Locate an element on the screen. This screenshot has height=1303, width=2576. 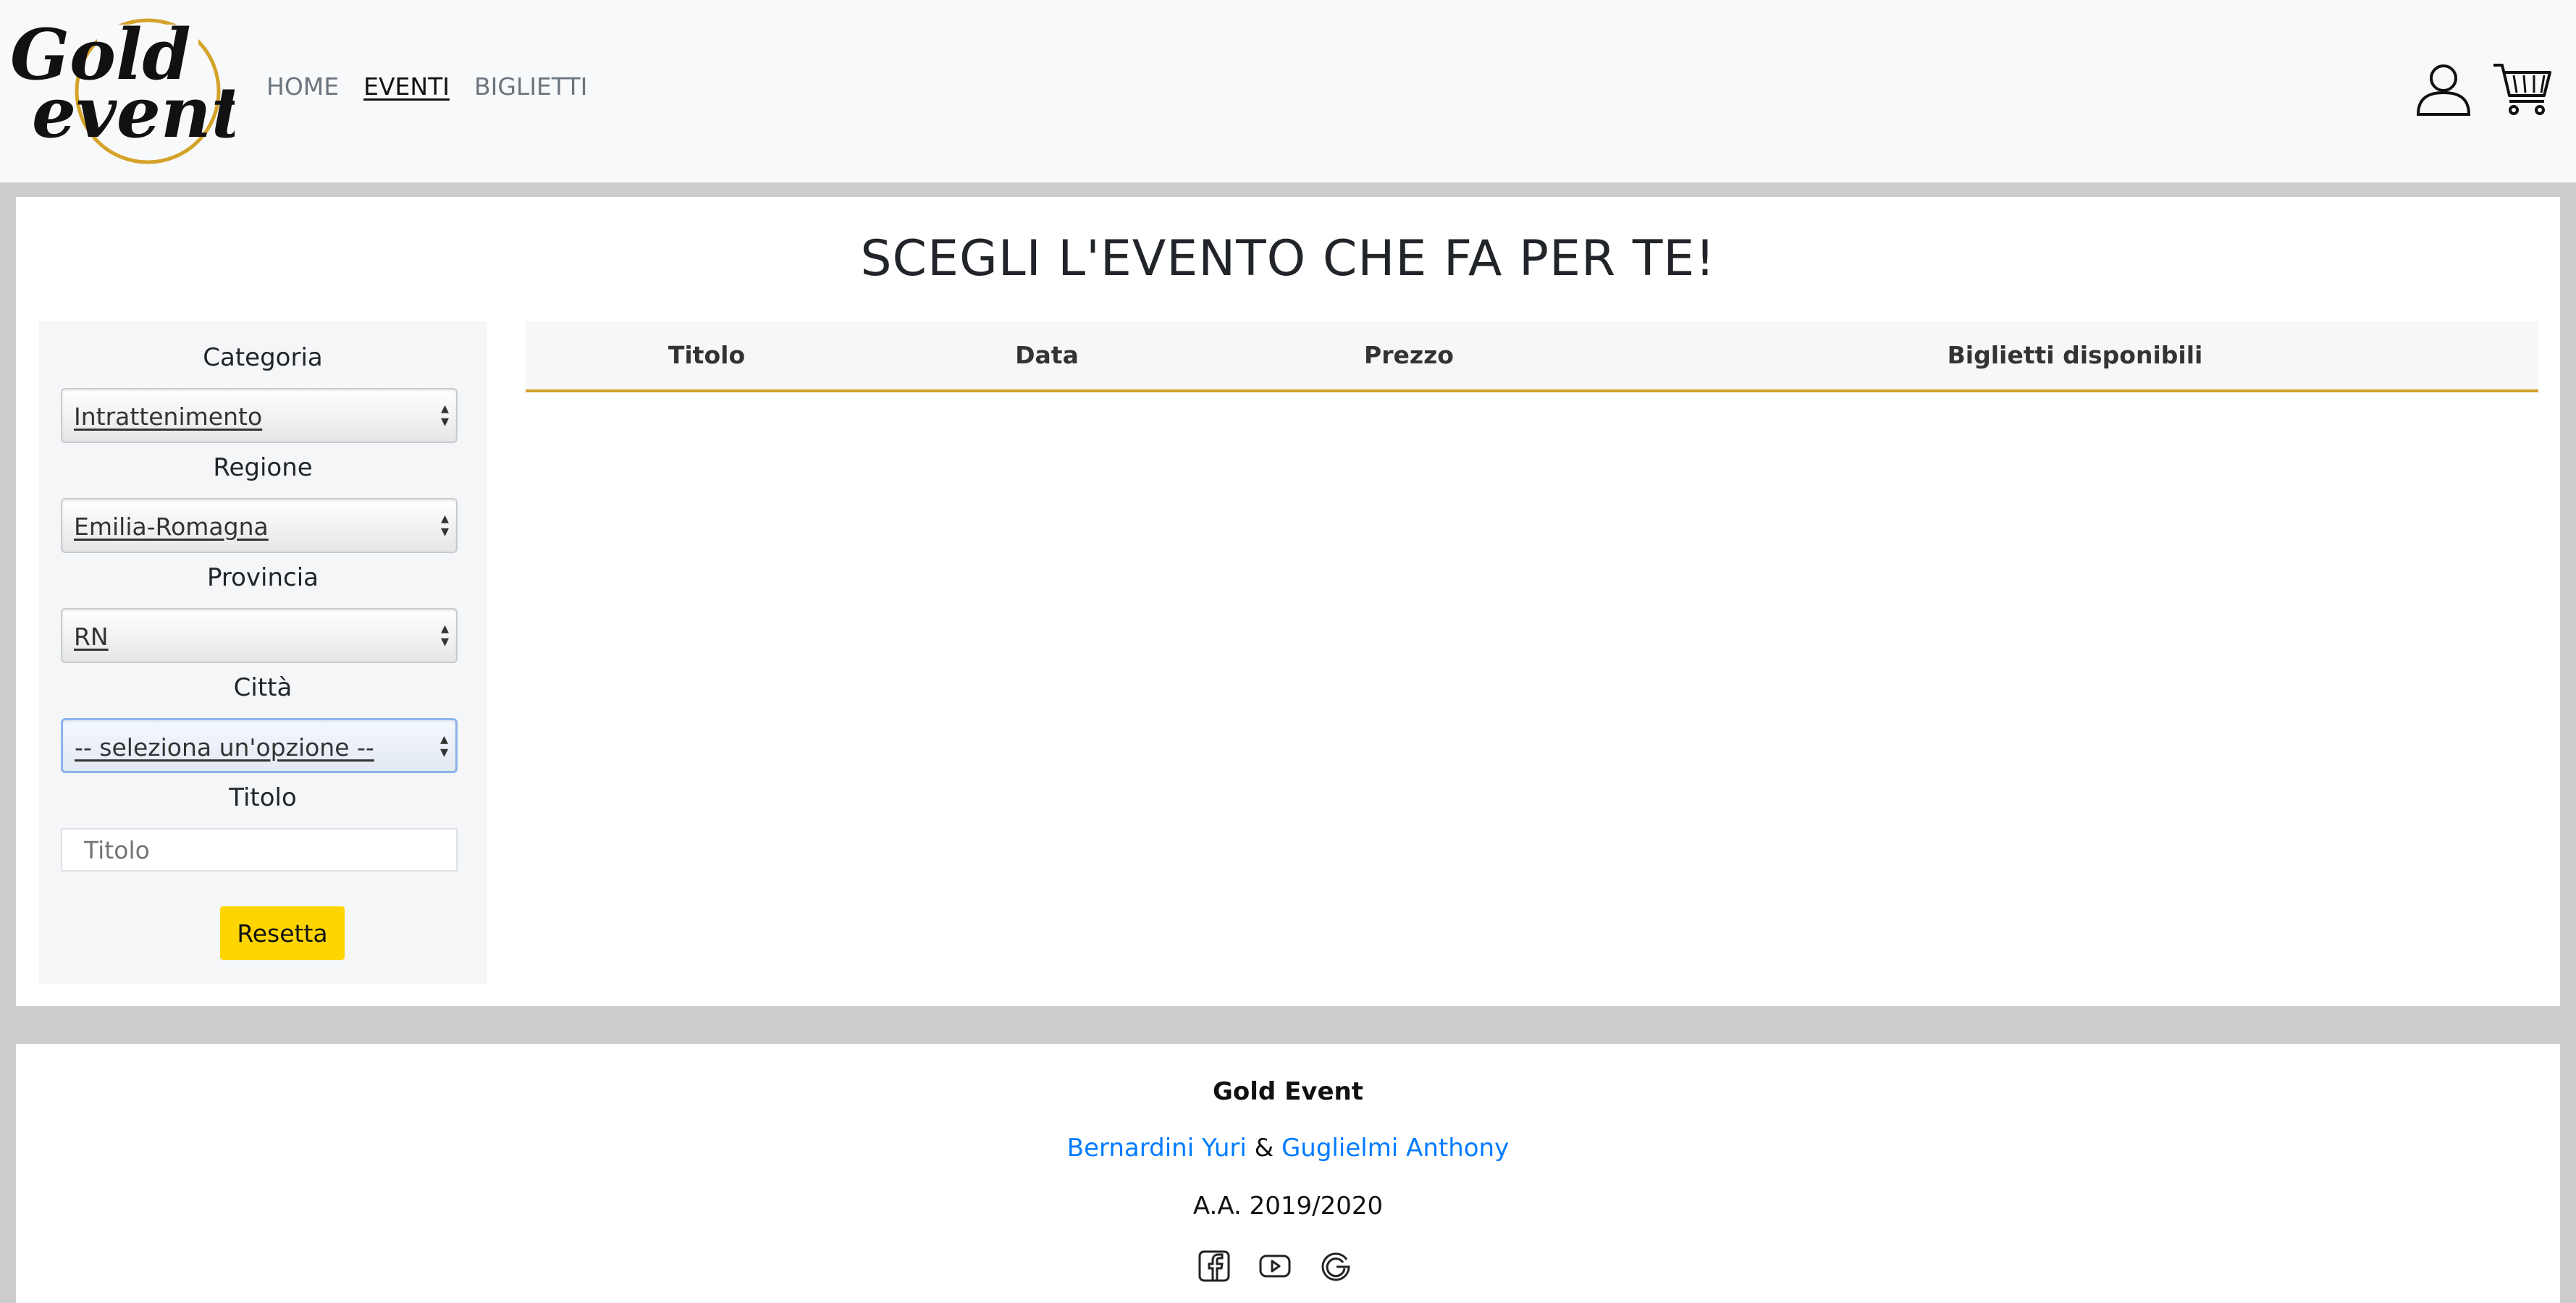
categoria-label: Categoria is located at coordinates (263, 357).